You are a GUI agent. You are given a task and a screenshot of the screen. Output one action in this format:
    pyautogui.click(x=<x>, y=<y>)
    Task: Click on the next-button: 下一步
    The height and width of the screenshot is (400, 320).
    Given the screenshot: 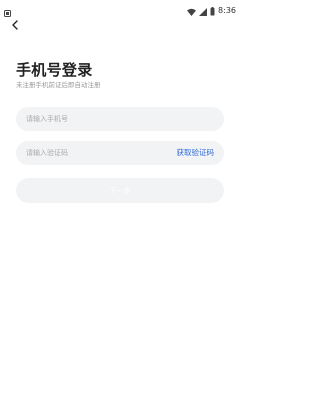 What is the action you would take?
    pyautogui.click(x=120, y=190)
    